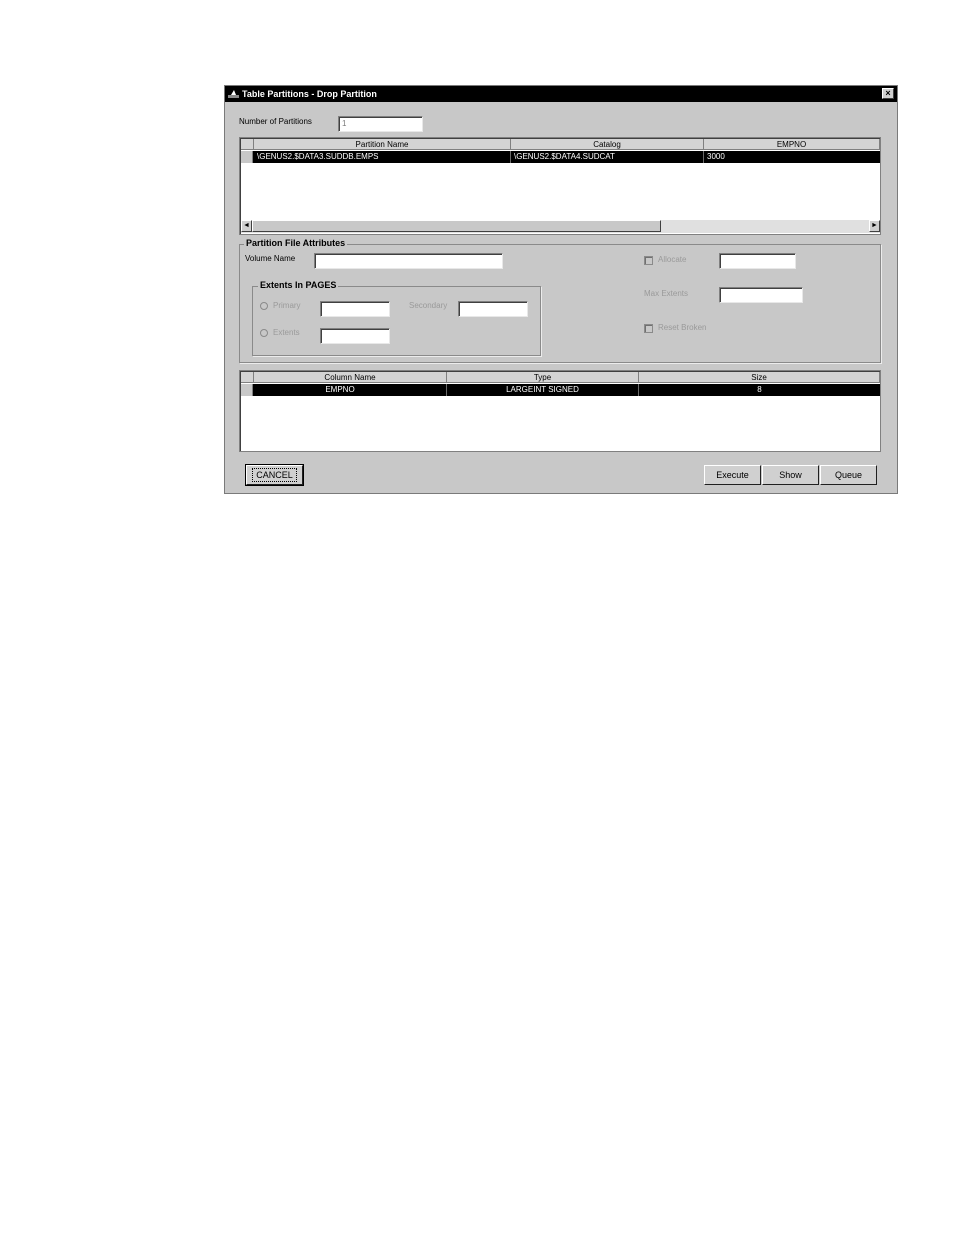 The width and height of the screenshot is (954, 1235). I want to click on app-icon, so click(233, 94).